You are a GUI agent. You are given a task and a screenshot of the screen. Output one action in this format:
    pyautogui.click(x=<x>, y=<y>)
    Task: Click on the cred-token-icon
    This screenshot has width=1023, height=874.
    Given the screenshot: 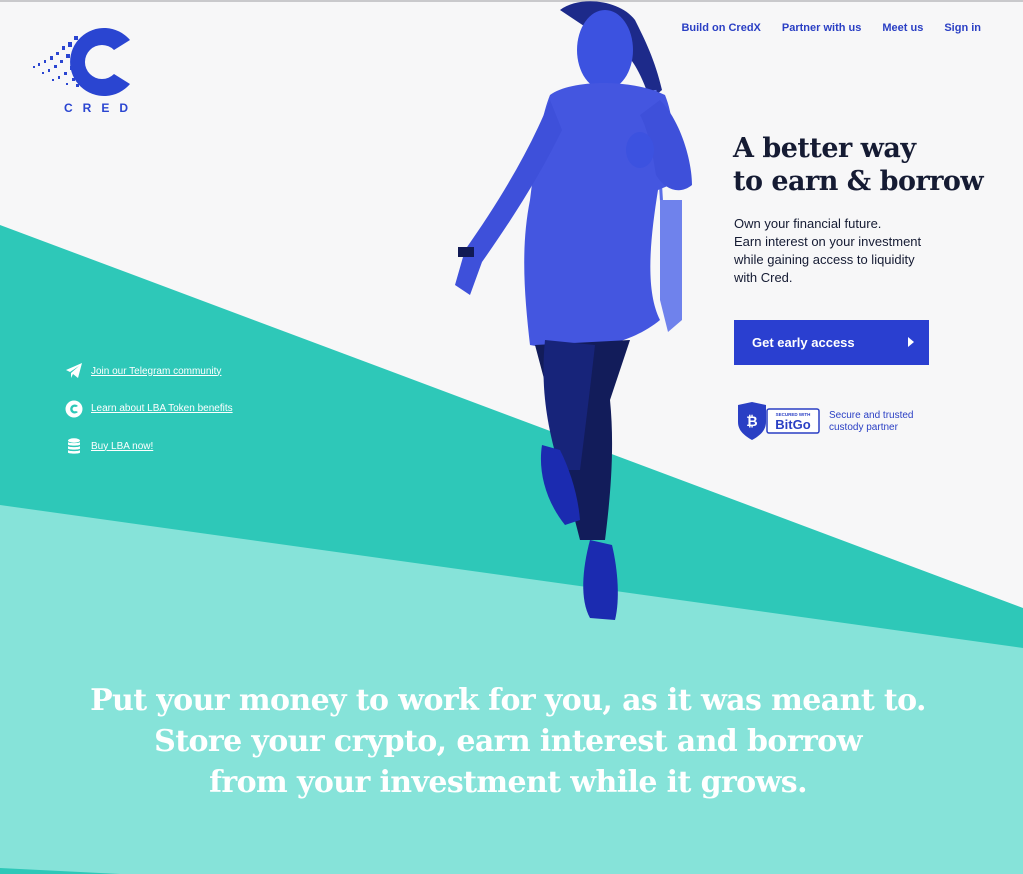 What is the action you would take?
    pyautogui.click(x=74, y=408)
    